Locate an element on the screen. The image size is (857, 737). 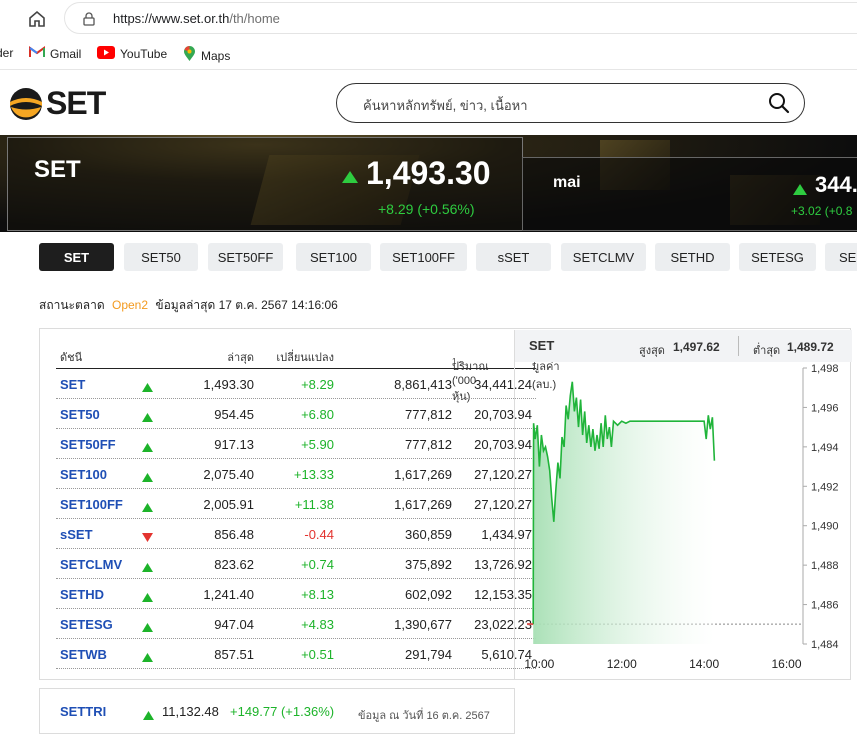
bookmark-gmail: Gmail is located at coordinates (55, 53).